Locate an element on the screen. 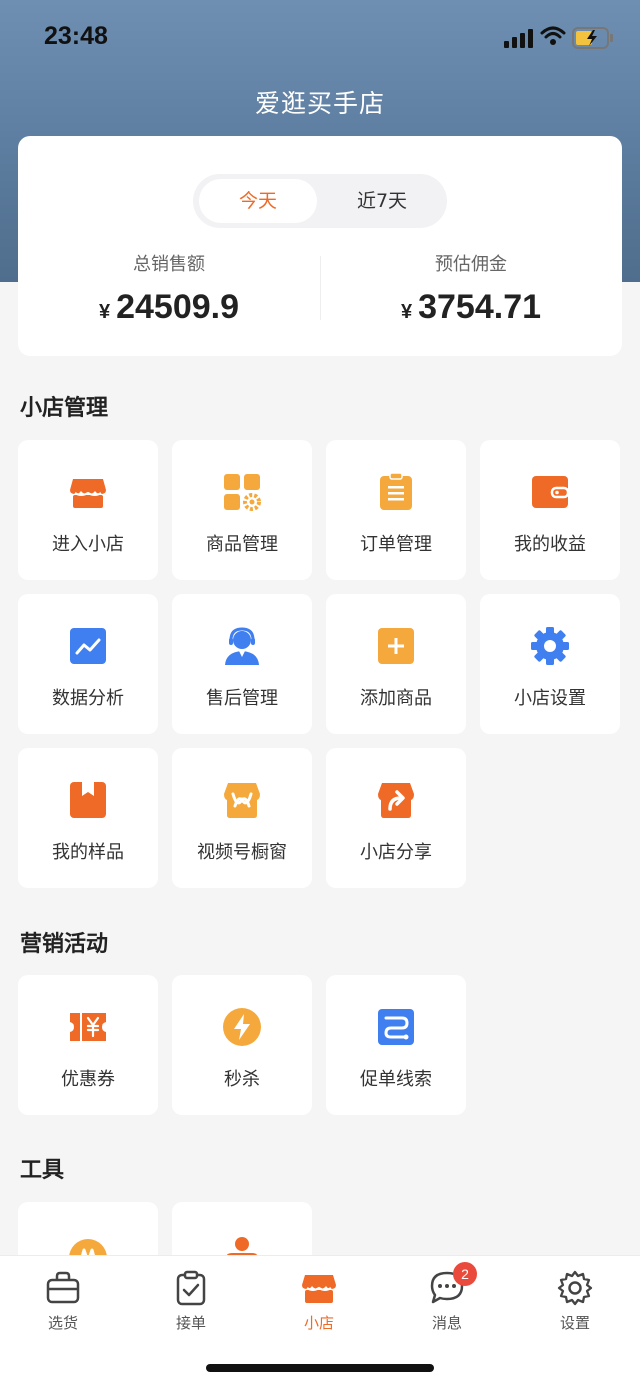 Image resolution: width=640 pixels, height=1385 pixels. share-icon is located at coordinates (396, 800).